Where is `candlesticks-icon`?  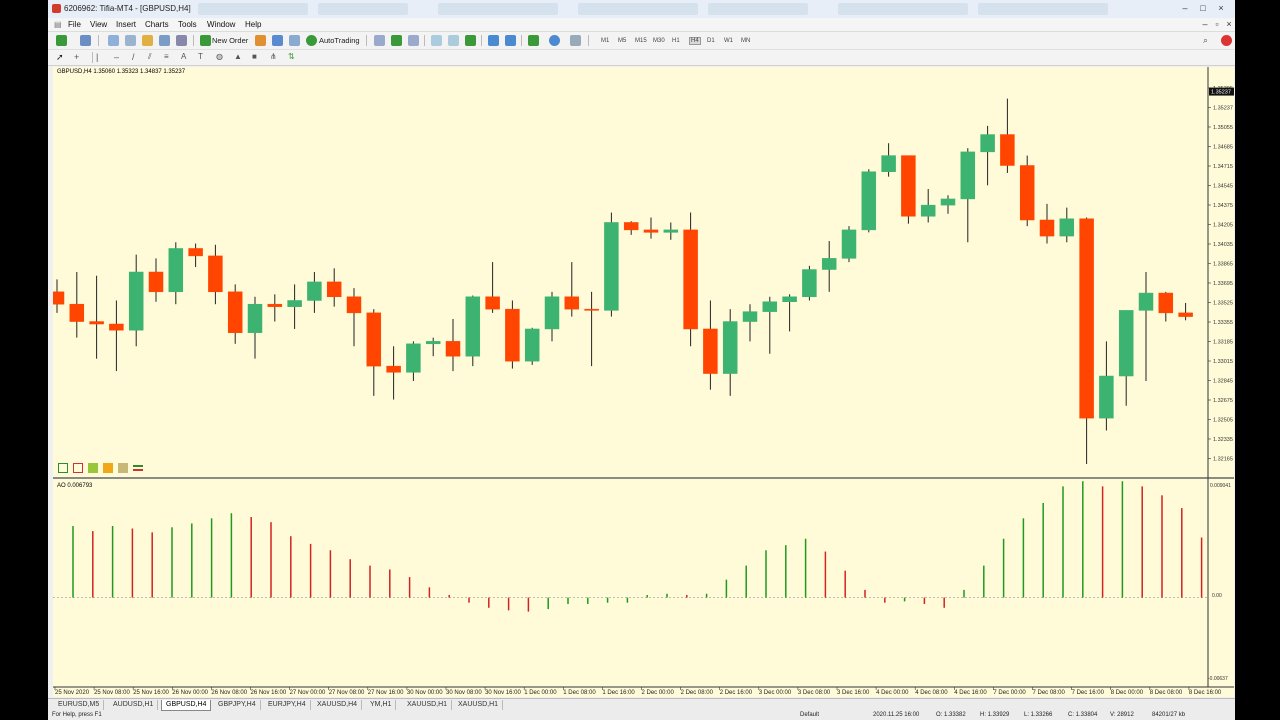 candlesticks-icon is located at coordinates (396, 40).